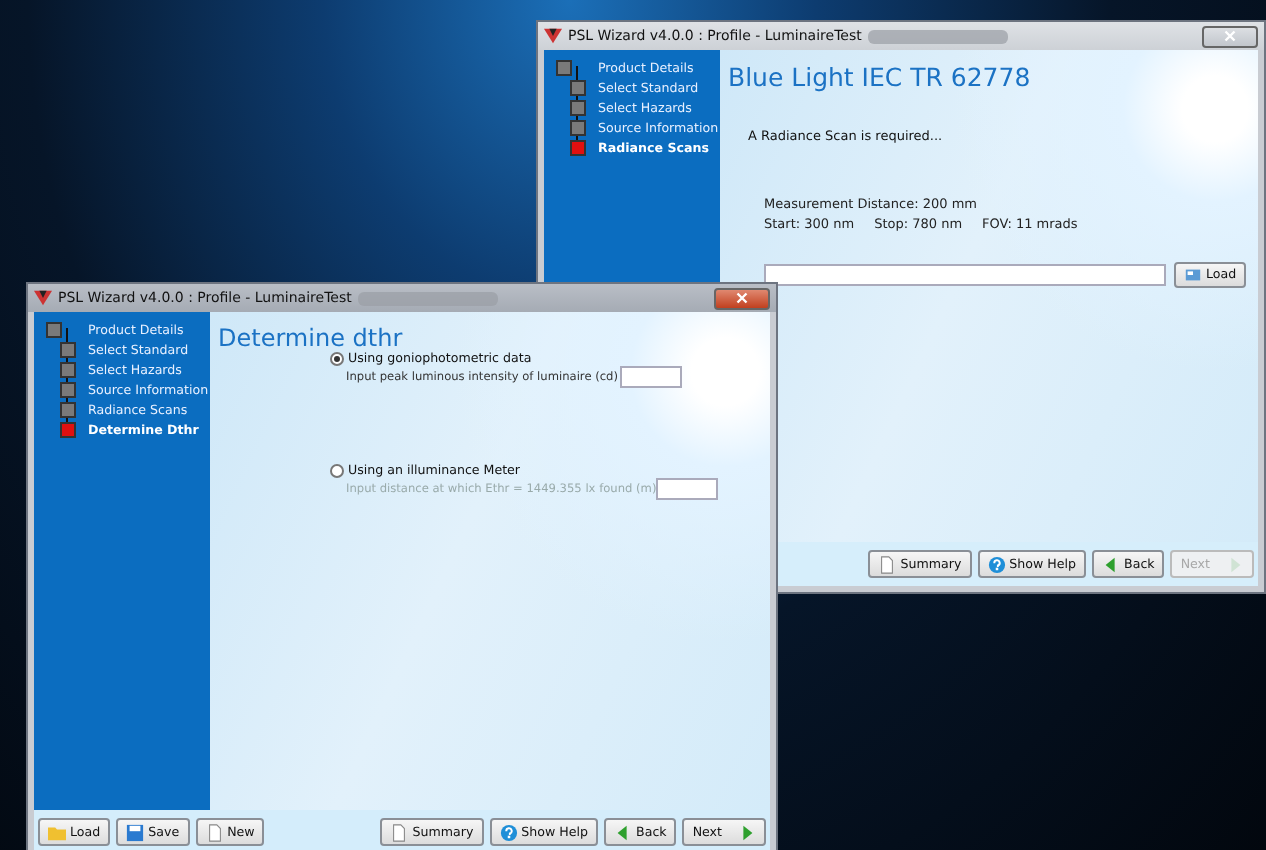  I want to click on page-heading: Blue Light IEC TR 62778, so click(880, 77).